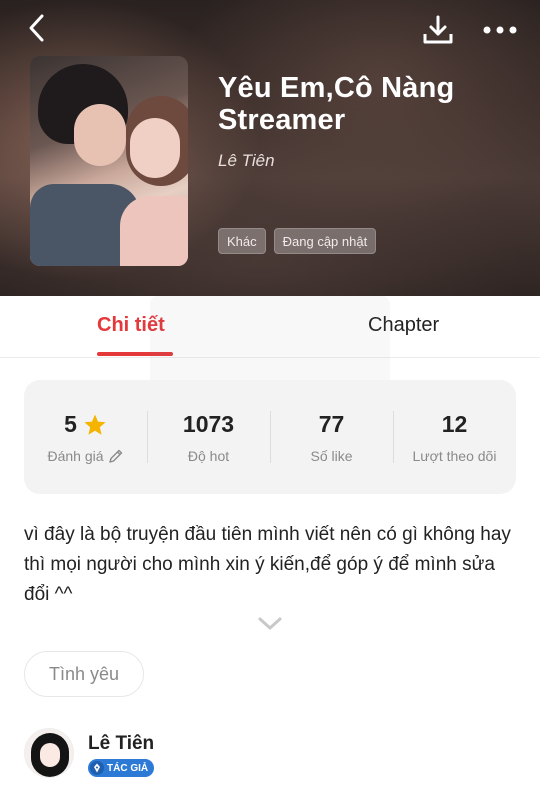 The height and width of the screenshot is (808, 540). Describe the element at coordinates (331, 437) in the screenshot. I see `stat-likes: 77 Số like` at that location.